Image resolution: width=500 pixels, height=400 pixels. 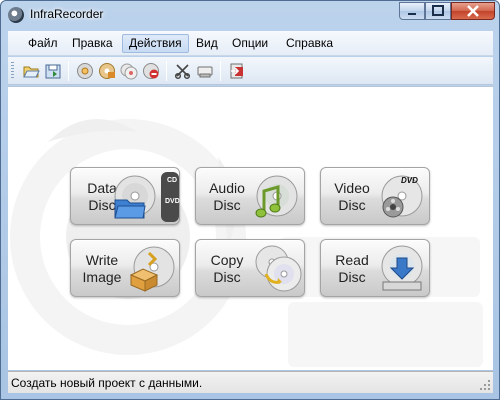 What do you see at coordinates (485, 385) in the screenshot?
I see `resize-grip-icon` at bounding box center [485, 385].